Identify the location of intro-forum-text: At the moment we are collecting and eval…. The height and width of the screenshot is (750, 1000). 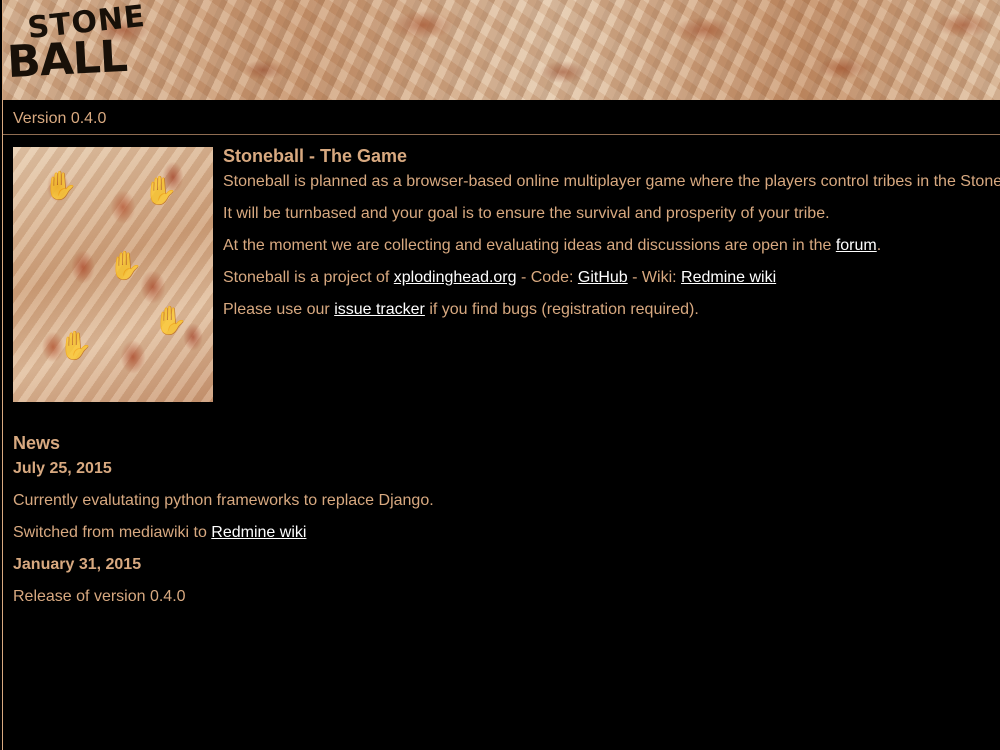
(552, 245).